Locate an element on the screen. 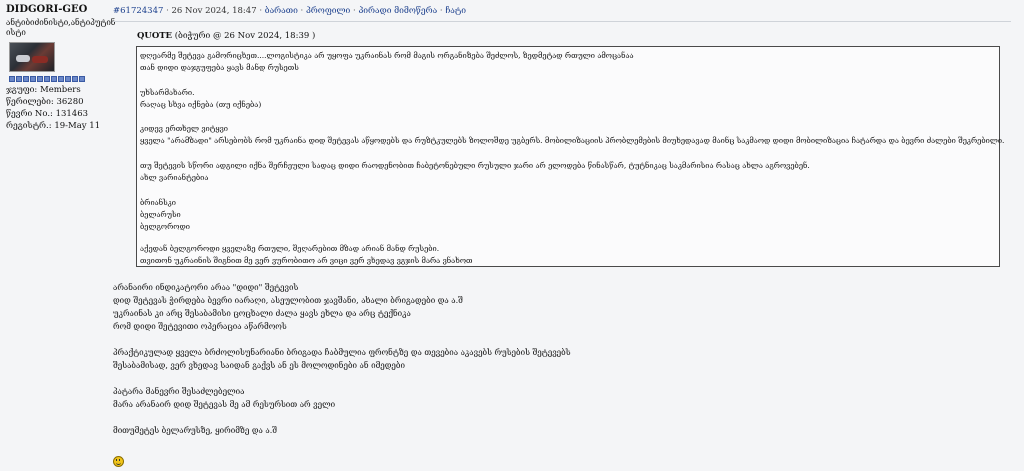  author-post-count: წერილები: 36280 is located at coordinates (45, 102).